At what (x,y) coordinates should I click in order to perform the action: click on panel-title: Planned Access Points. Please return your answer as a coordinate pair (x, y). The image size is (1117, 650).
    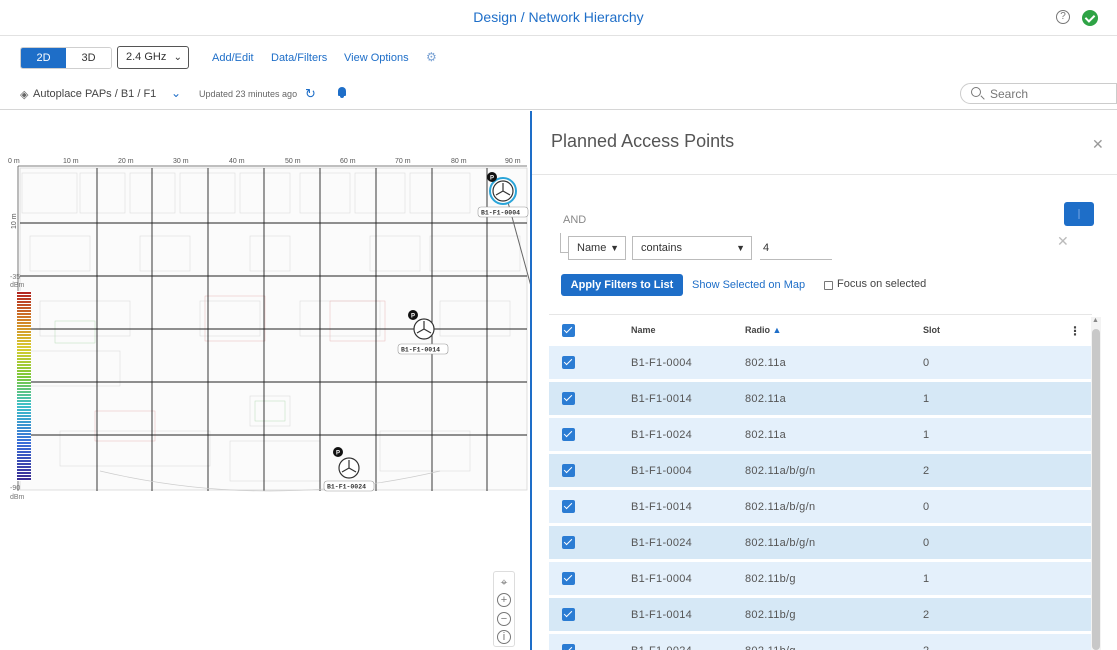
    Looking at the image, I should click on (643, 141).